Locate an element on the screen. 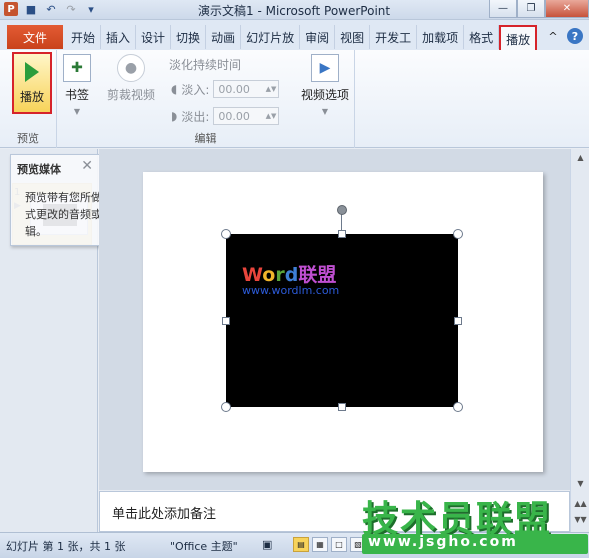 The width and height of the screenshot is (589, 558). view-buttons: ▤ ▦ □ ▧ is located at coordinates (329, 544).